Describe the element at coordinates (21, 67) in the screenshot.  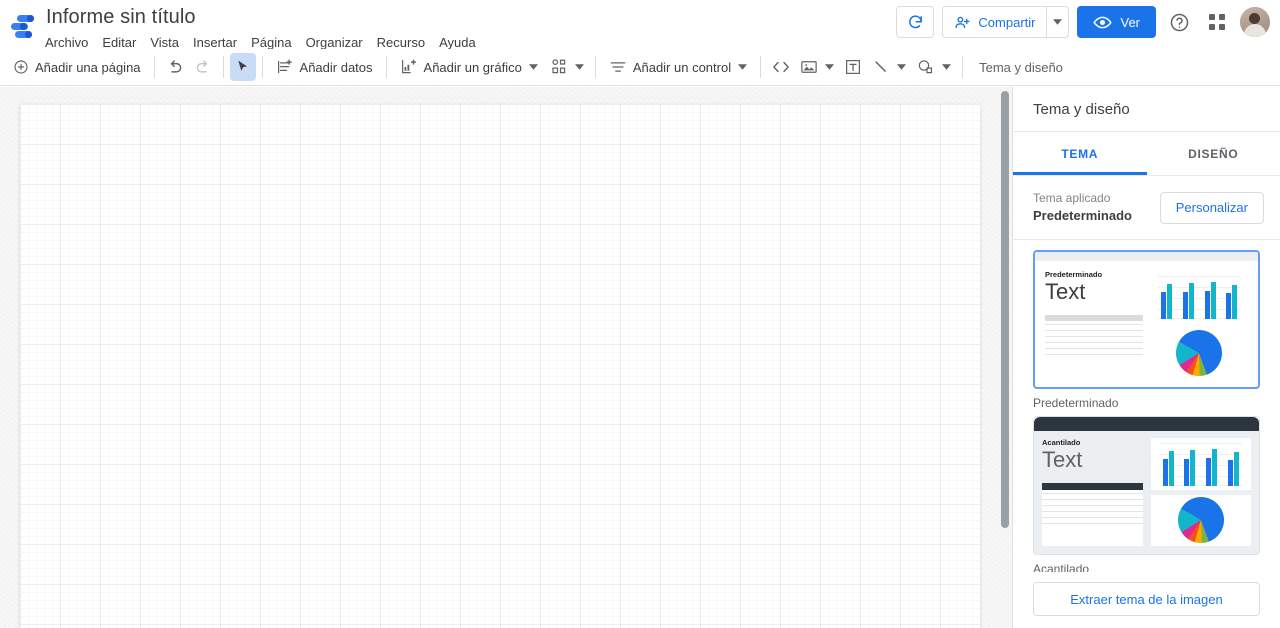
I see `plus-circle-icon` at that location.